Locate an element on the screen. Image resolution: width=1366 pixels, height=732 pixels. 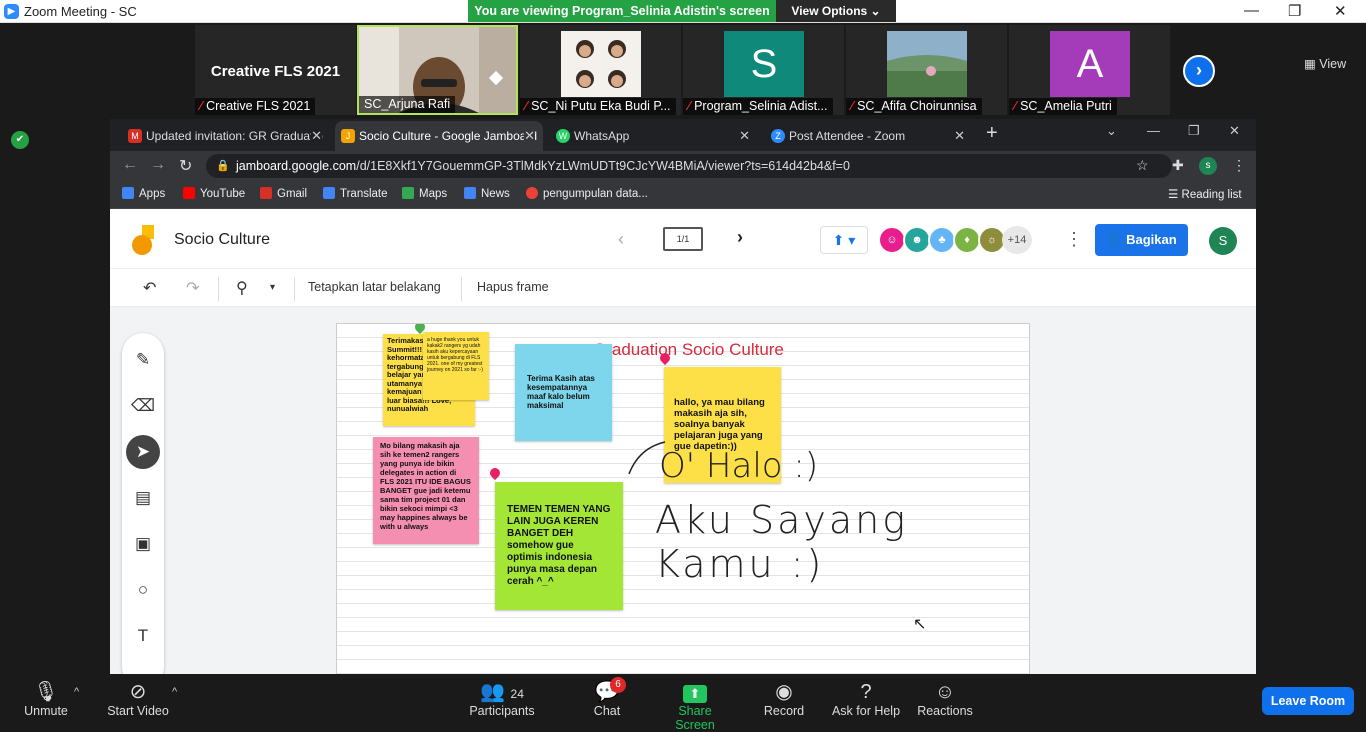
participant-tile: Creative FLS 2021 ⁄ Creative FLS 2021 is located at coordinates (275, 70).